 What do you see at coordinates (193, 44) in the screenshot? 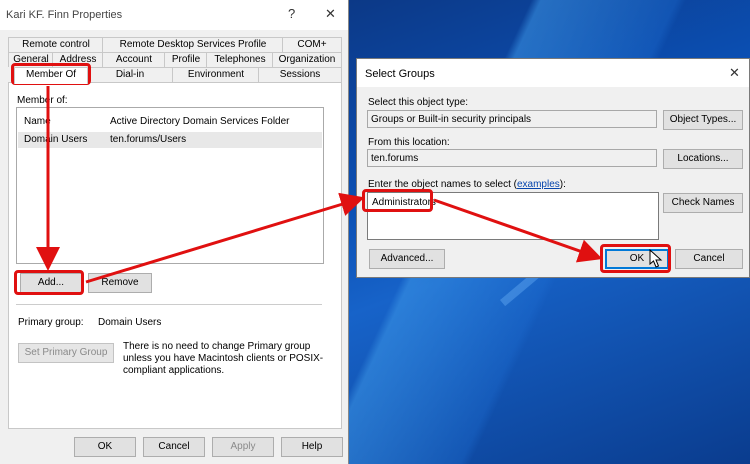
I see `tab-remote-desktop-services-profile: Remote Desktop Services Profile` at bounding box center [193, 44].